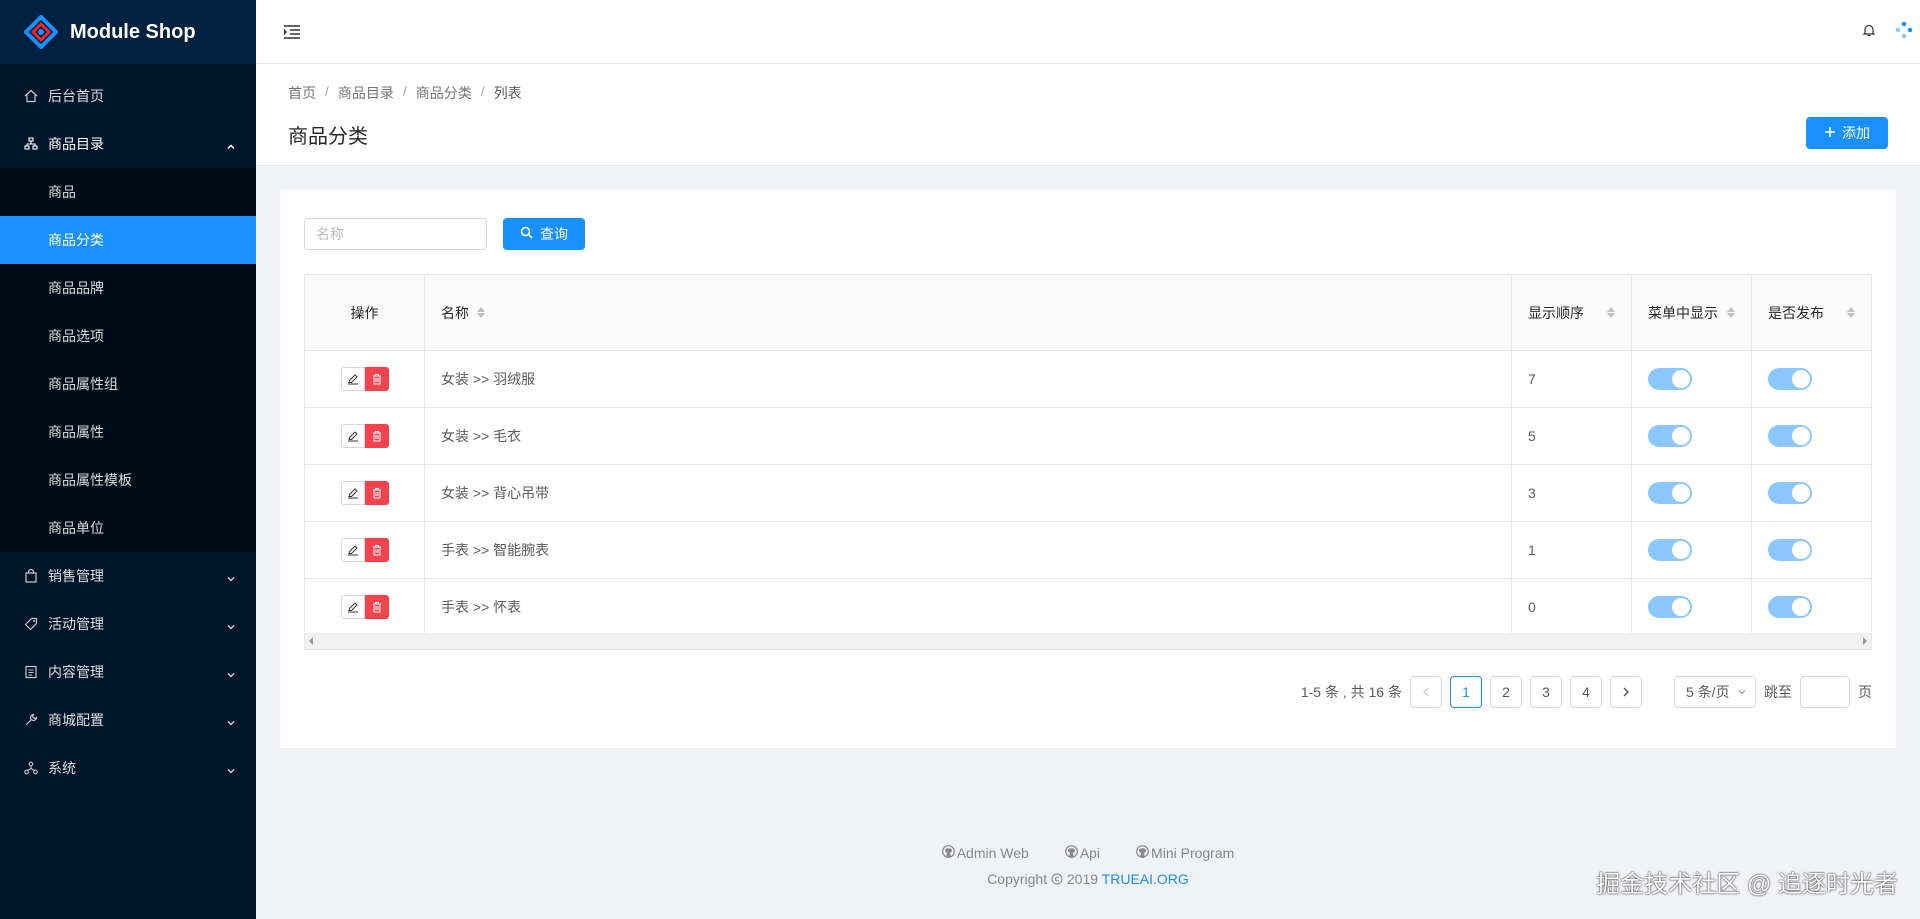  I want to click on page-button: 1, so click(1466, 692).